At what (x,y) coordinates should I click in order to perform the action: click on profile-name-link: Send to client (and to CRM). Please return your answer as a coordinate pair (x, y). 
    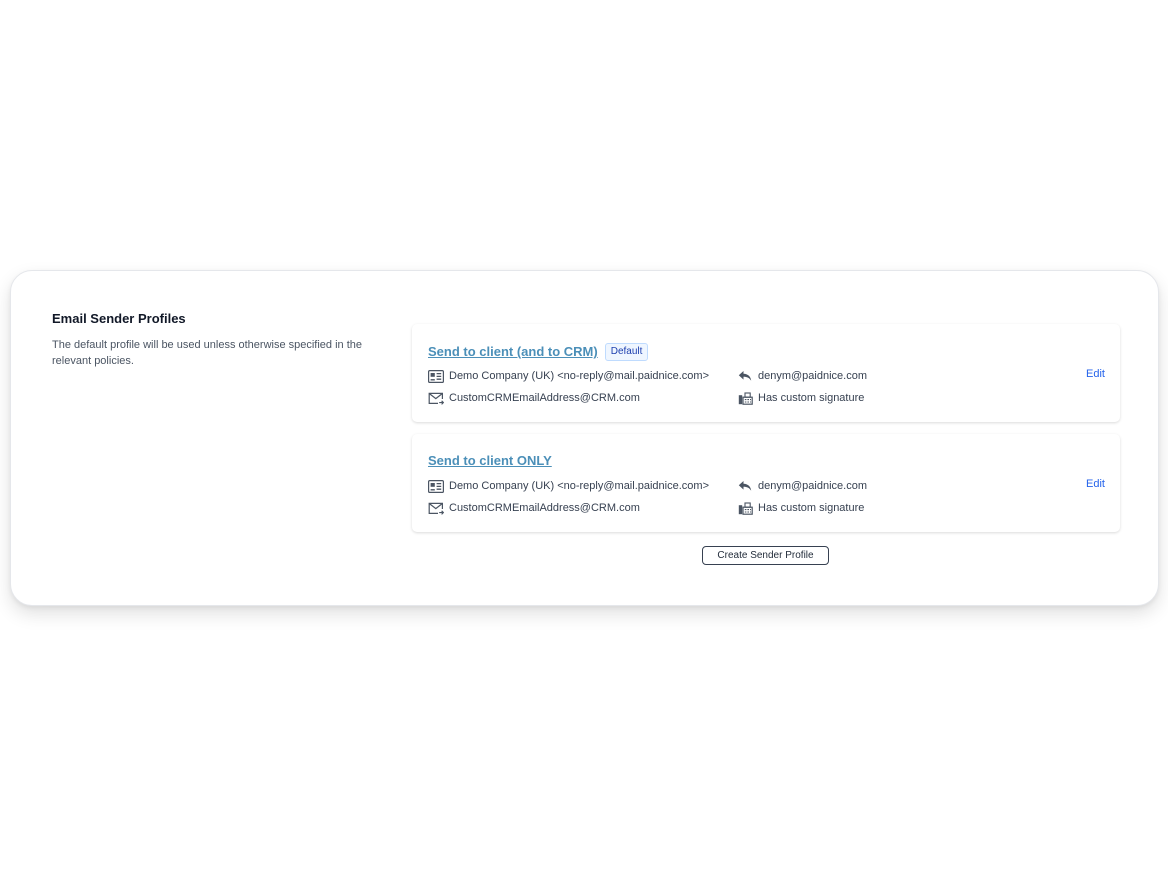
    Looking at the image, I should click on (513, 352).